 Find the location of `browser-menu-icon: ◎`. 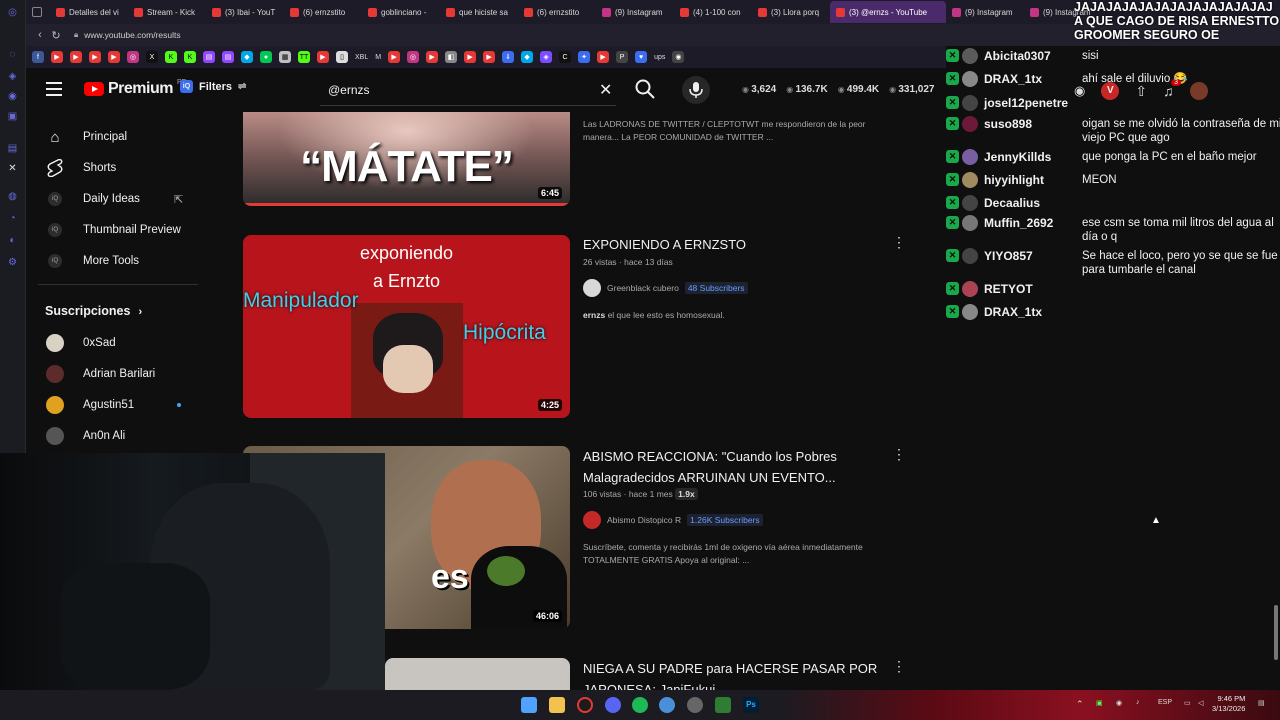

browser-menu-icon: ◎ is located at coordinates (12, 12).